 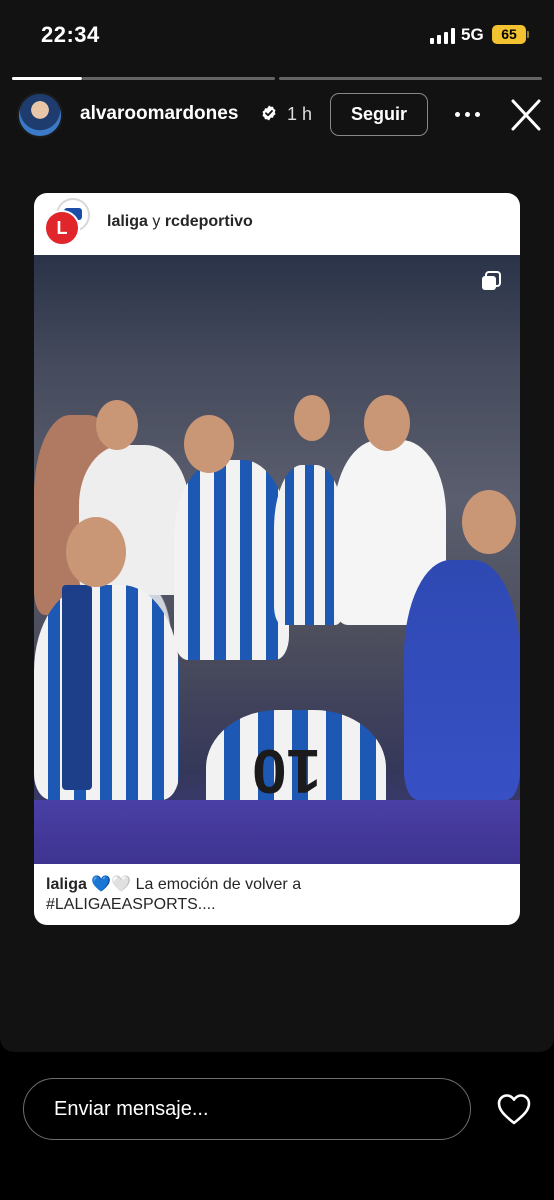 What do you see at coordinates (286, 770) in the screenshot?
I see `shirt-number: 10` at bounding box center [286, 770].